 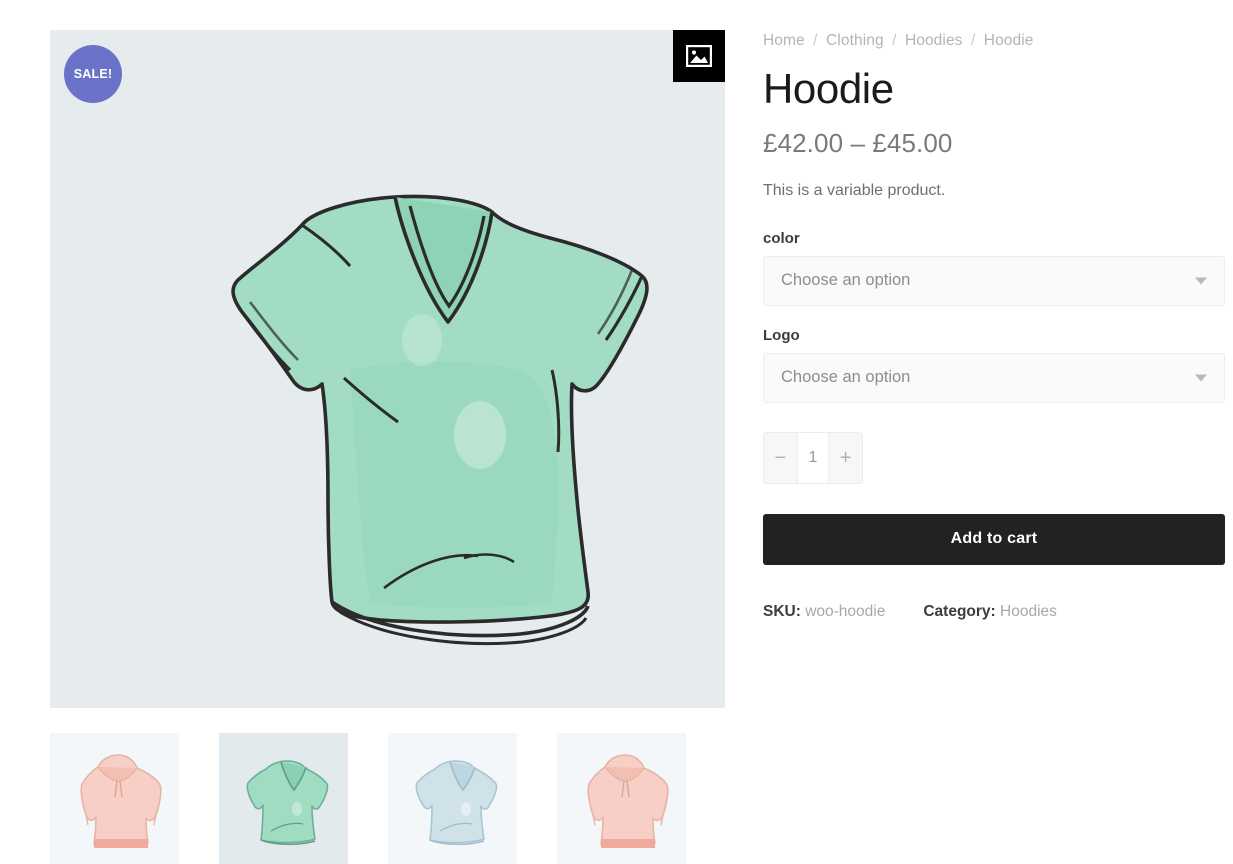 What do you see at coordinates (854, 190) in the screenshot?
I see `product-short-description: This is a variable product.` at bounding box center [854, 190].